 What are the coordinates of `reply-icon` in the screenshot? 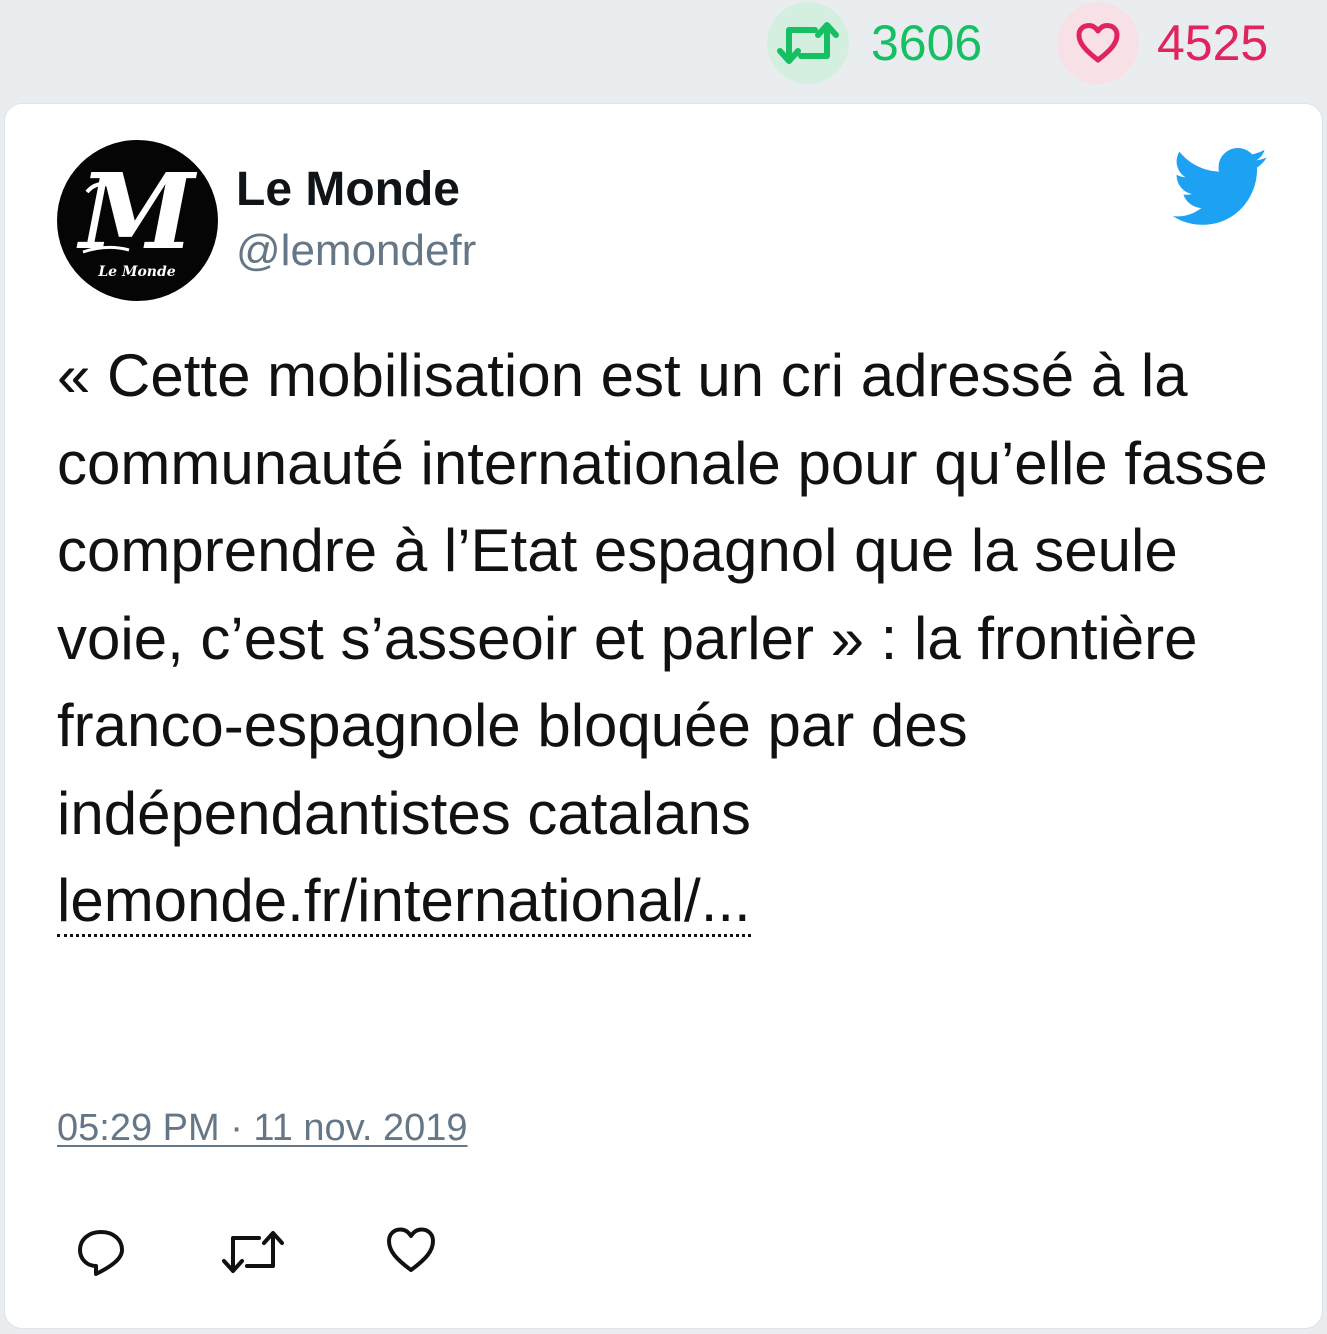 It's located at (101, 1254).